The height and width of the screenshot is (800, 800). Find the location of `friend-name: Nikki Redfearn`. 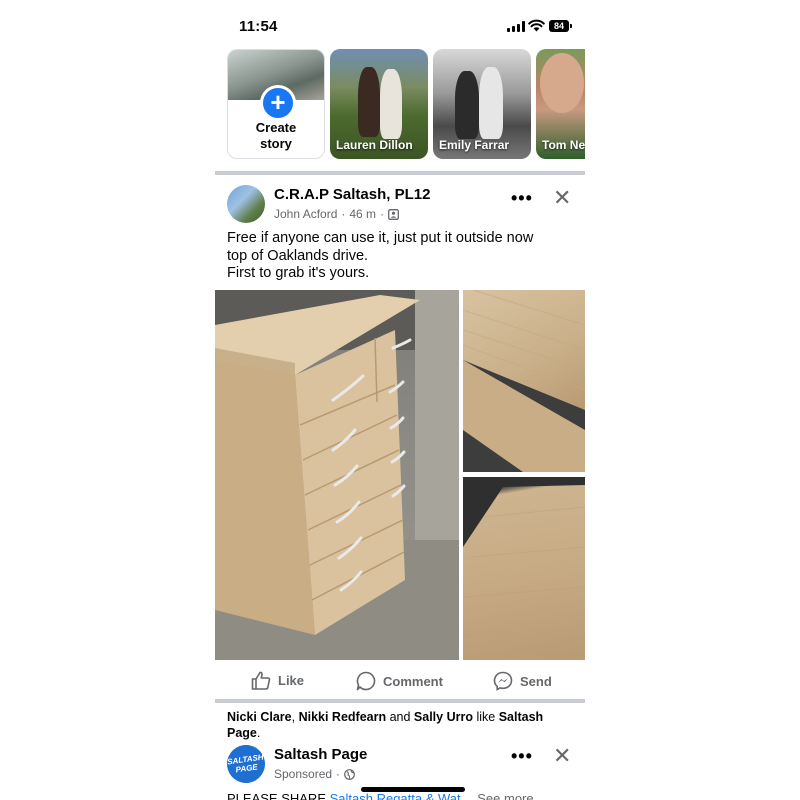

friend-name: Nikki Redfearn is located at coordinates (343, 717).